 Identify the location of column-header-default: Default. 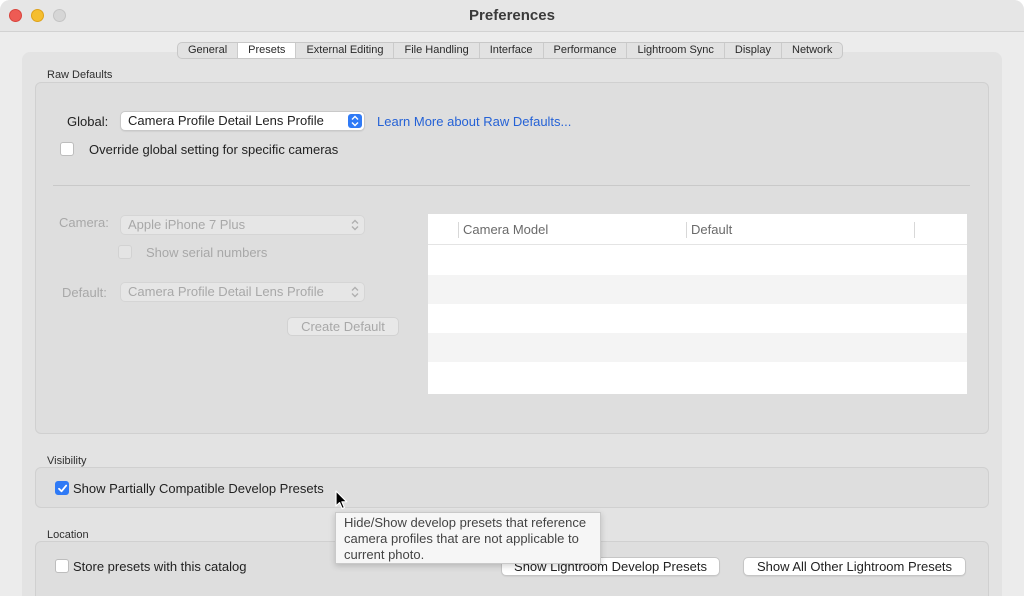
(800, 230).